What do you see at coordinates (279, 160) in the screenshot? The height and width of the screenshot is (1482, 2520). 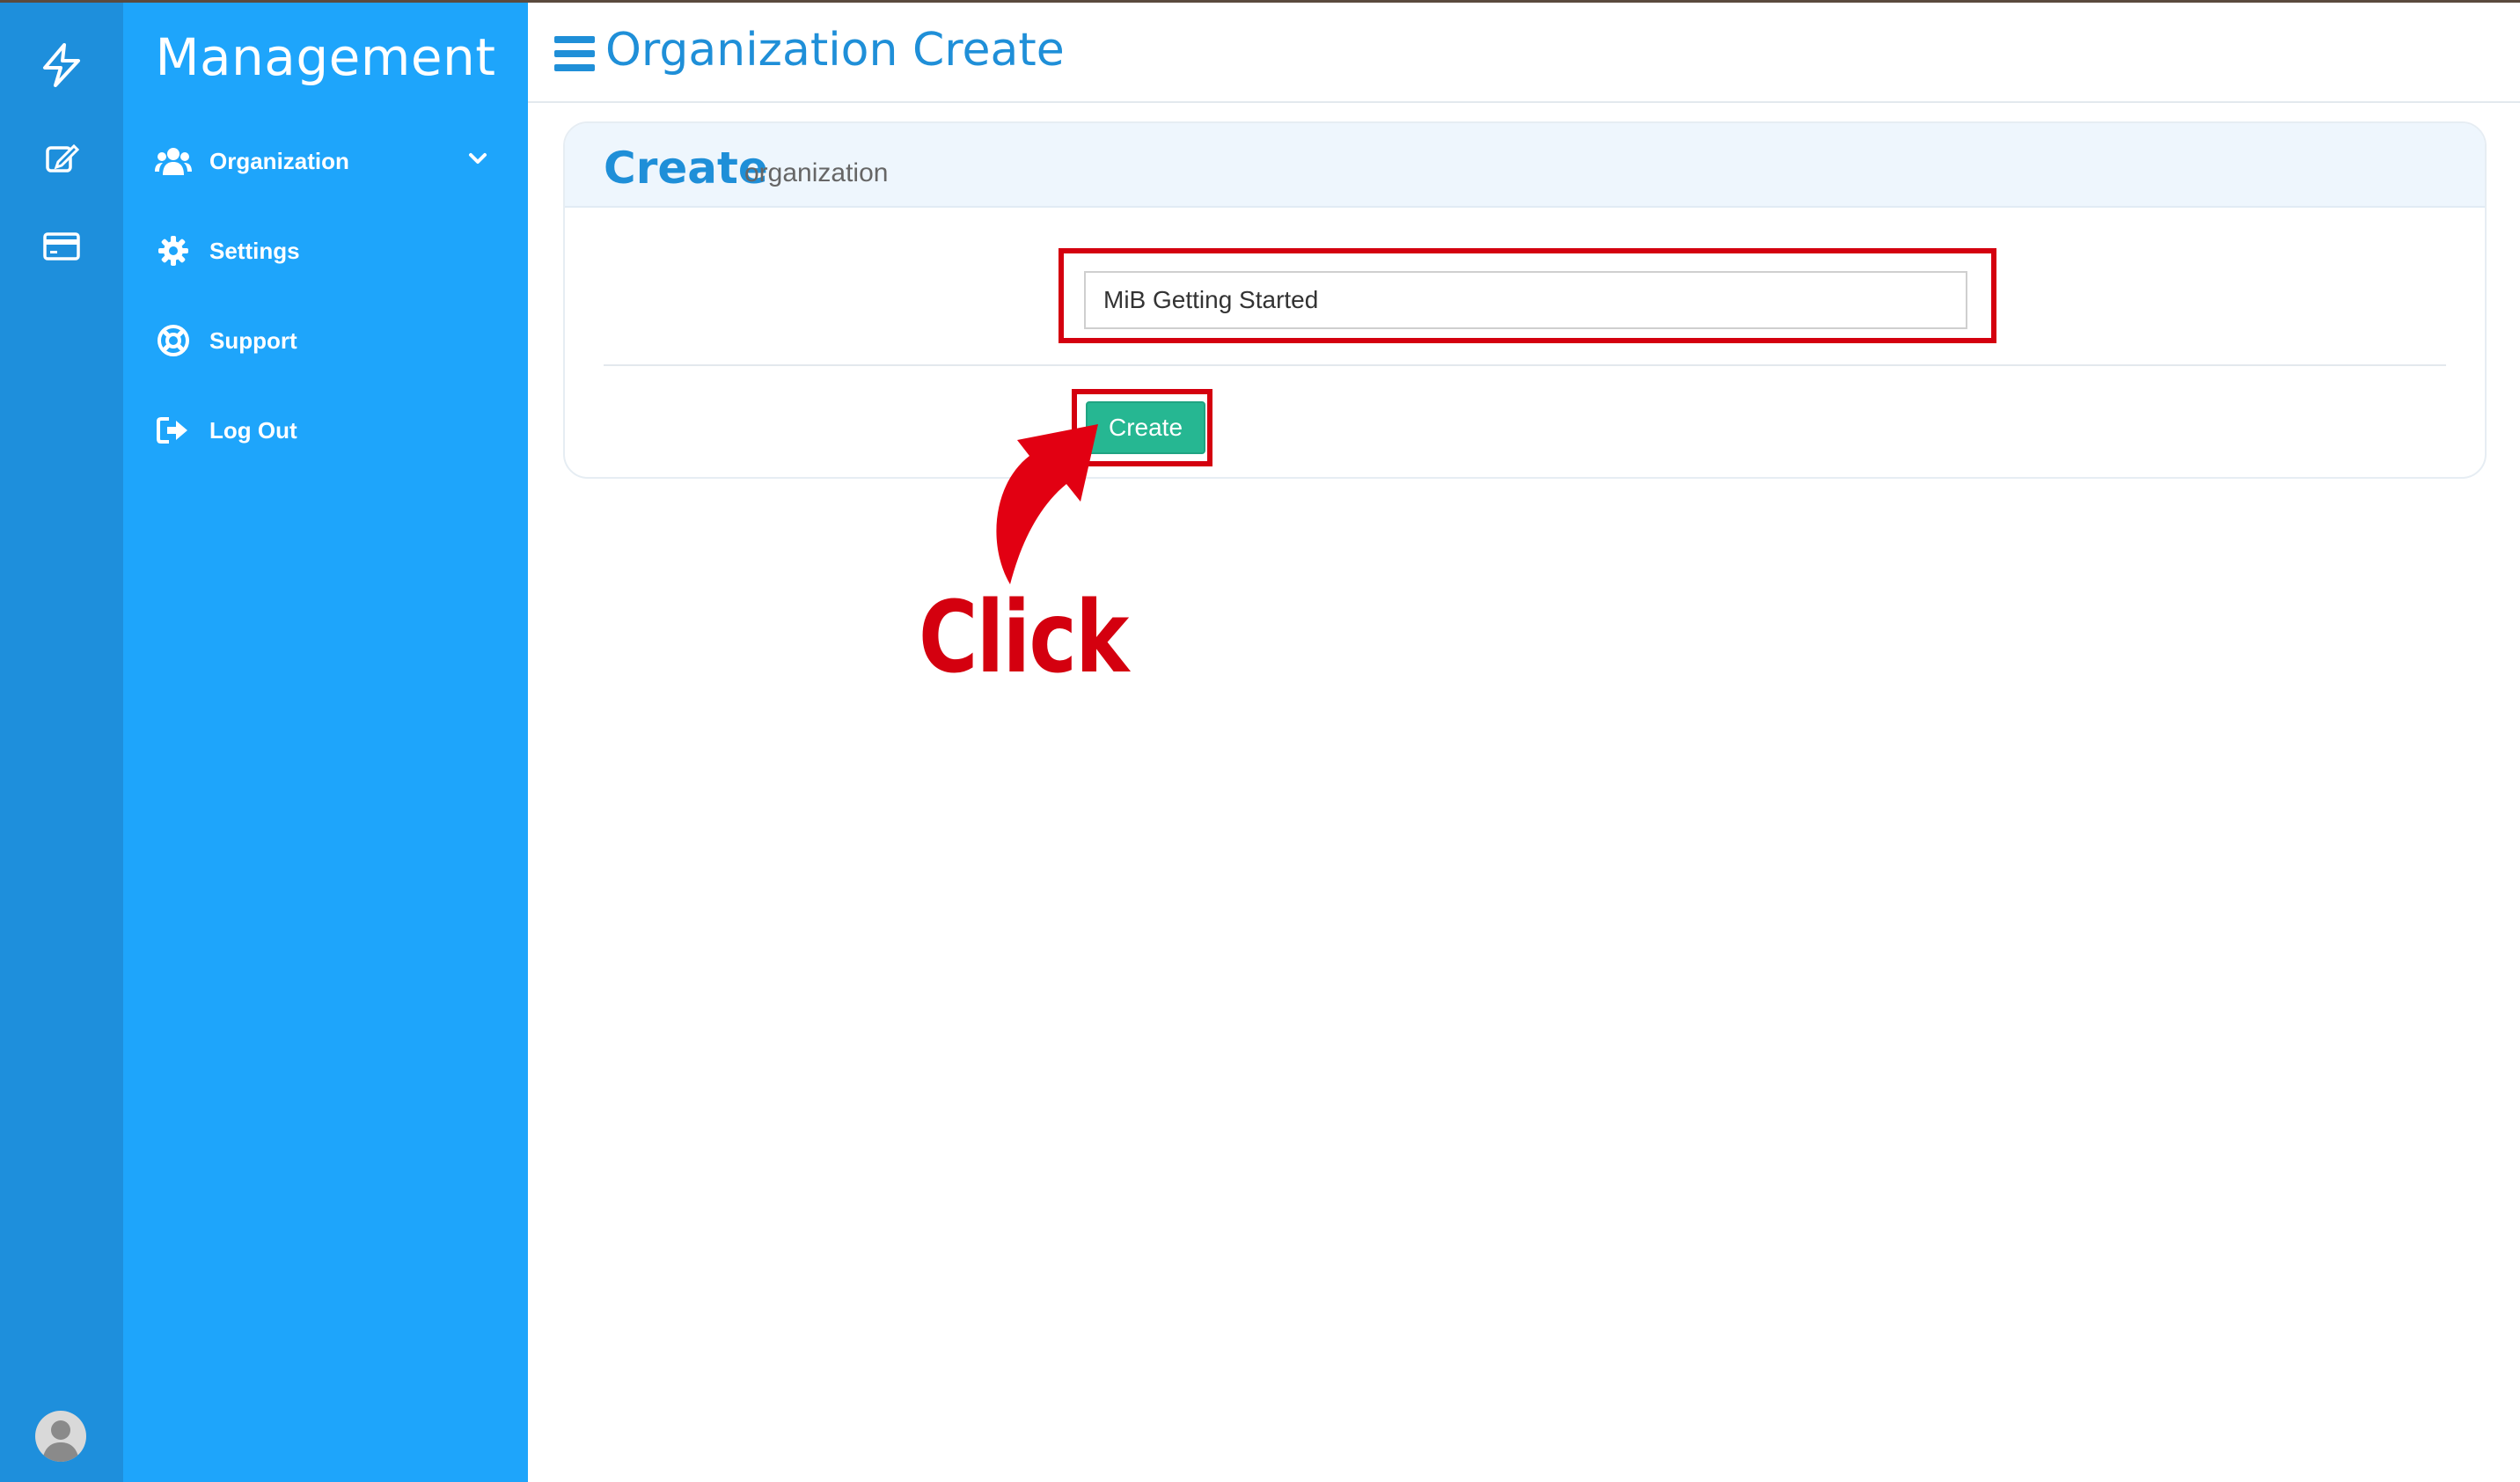 I see `sidebar-item-label: Organization` at bounding box center [279, 160].